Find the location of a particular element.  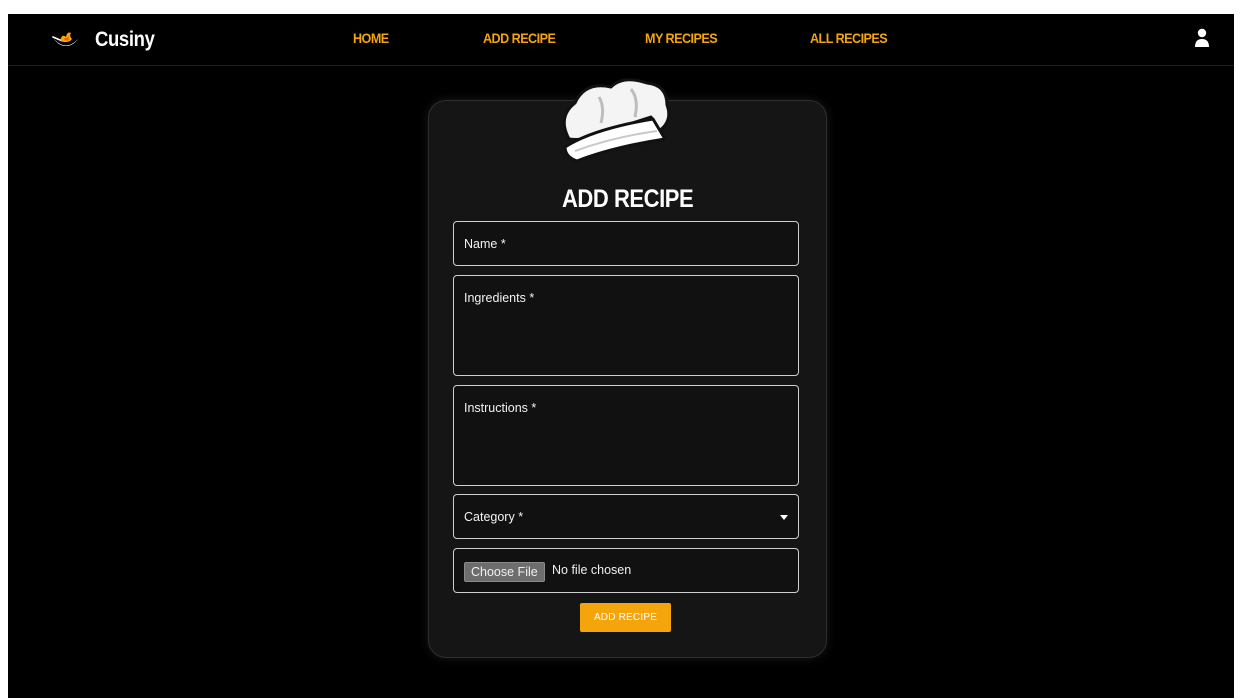

nav-all-recipes-link: ALL RECIPES is located at coordinates (849, 38).